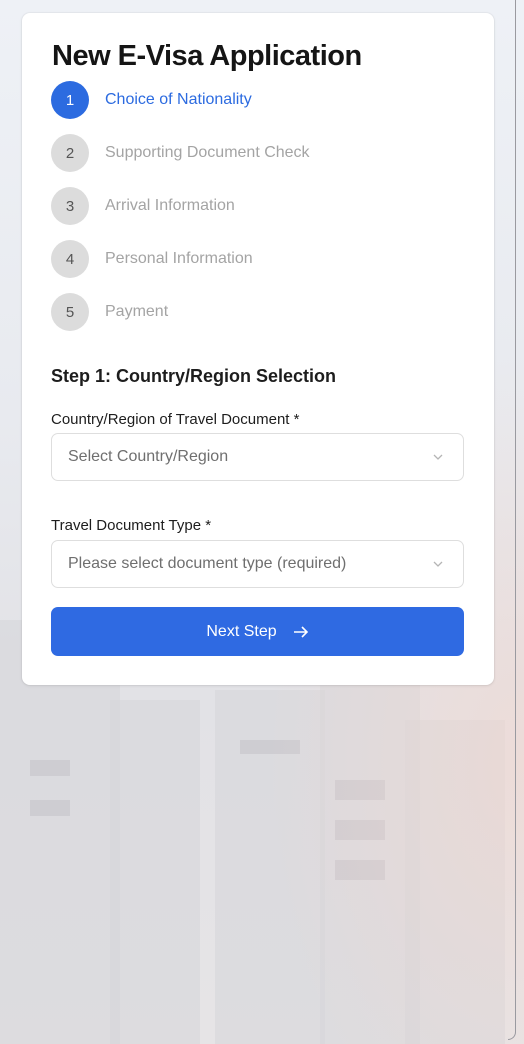  I want to click on step-item-nationality: 1 Choice of Nationality, so click(151, 100).